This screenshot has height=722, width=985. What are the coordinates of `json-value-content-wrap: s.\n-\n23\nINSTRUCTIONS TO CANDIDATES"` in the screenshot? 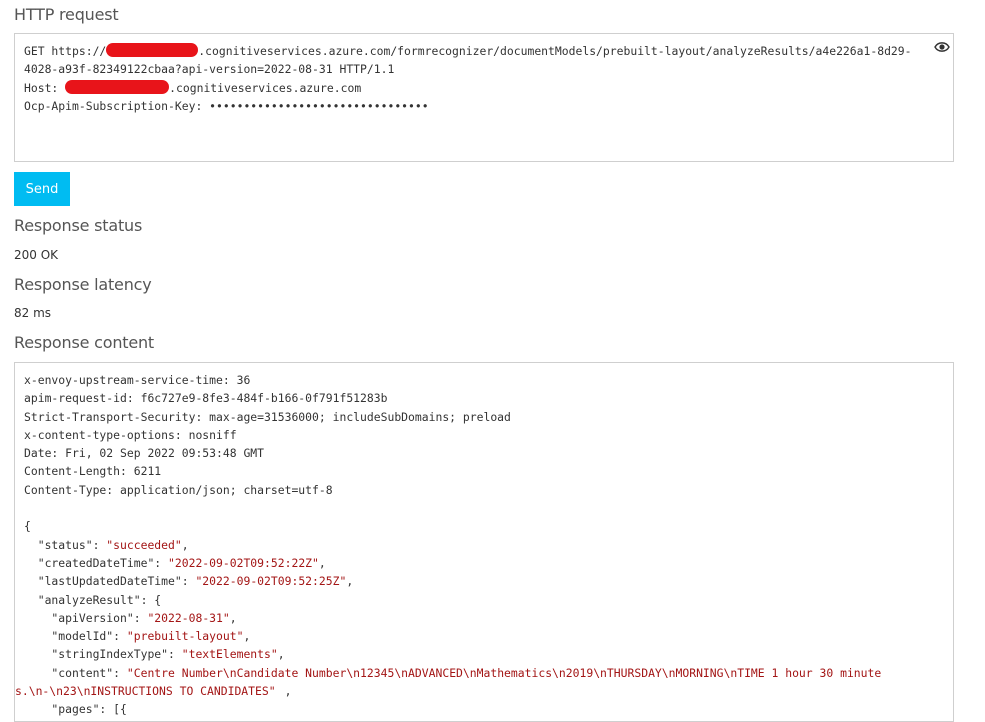 It's located at (145, 691).